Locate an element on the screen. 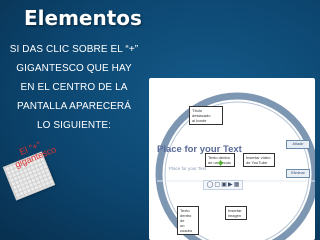 The image size is (320, 240). spark-icon: ✦ is located at coordinates (221, 164).